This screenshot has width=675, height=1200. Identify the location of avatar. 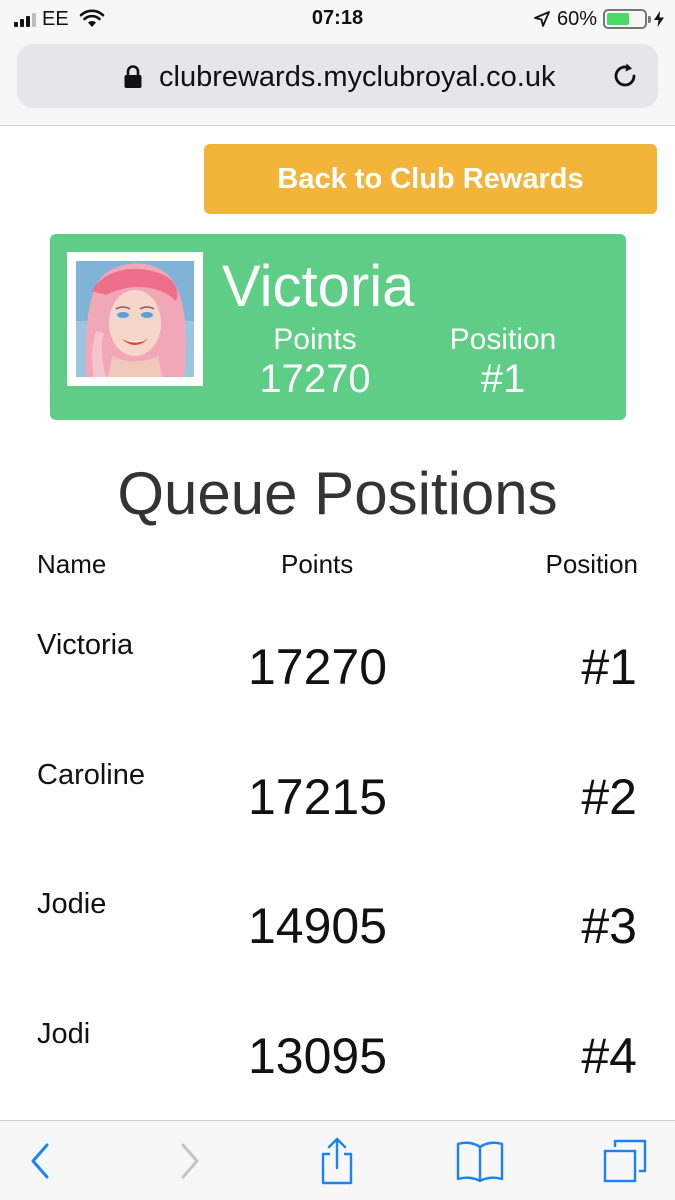
(135, 319).